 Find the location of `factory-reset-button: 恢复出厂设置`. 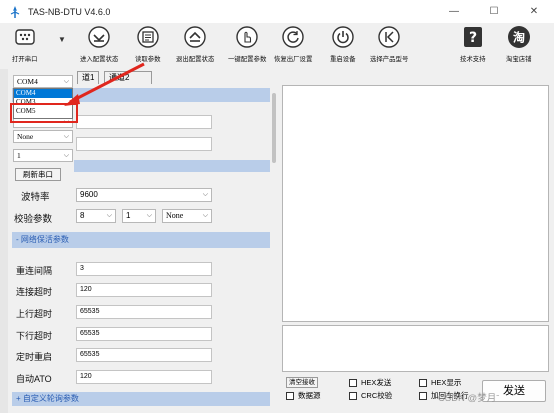

factory-reset-button: 恢复出厂设置 is located at coordinates (293, 44).